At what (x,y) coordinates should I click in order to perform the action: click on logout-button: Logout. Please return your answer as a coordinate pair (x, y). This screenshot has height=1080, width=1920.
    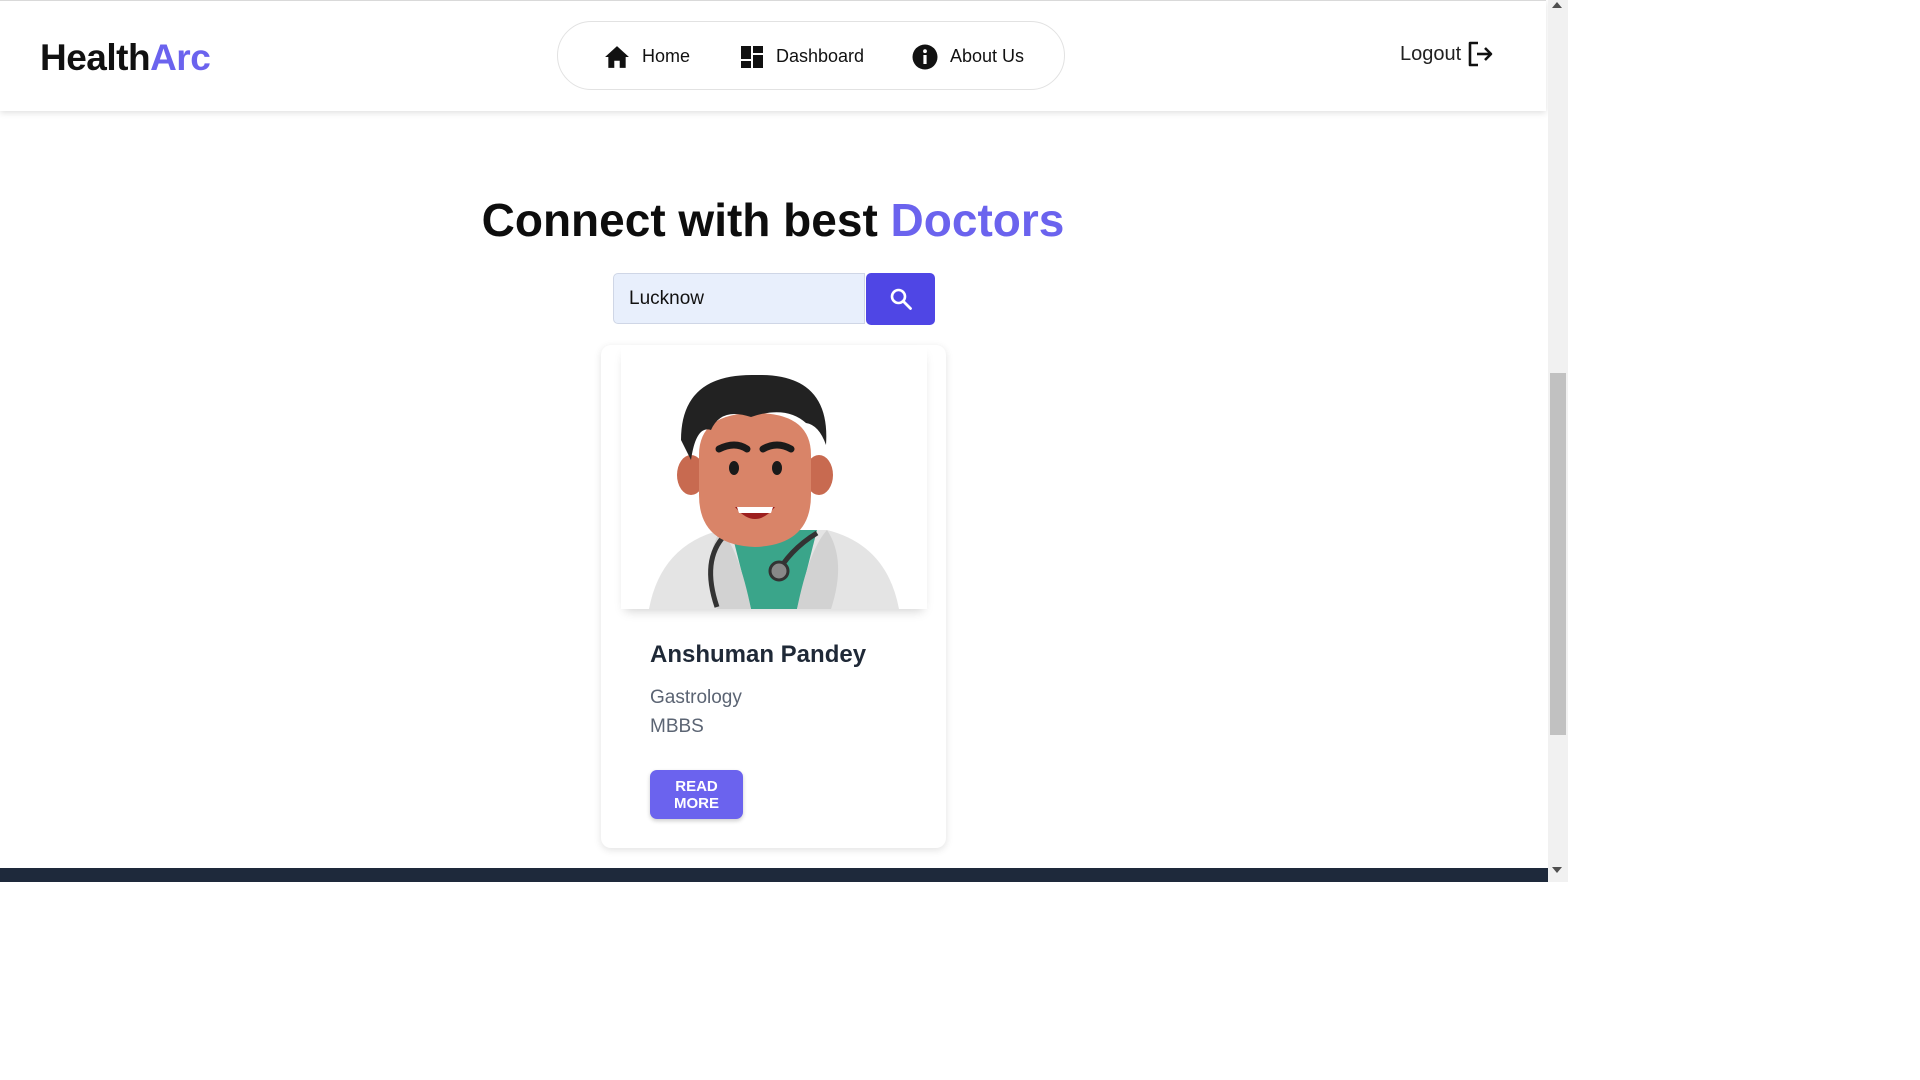
    Looking at the image, I should click on (1447, 54).